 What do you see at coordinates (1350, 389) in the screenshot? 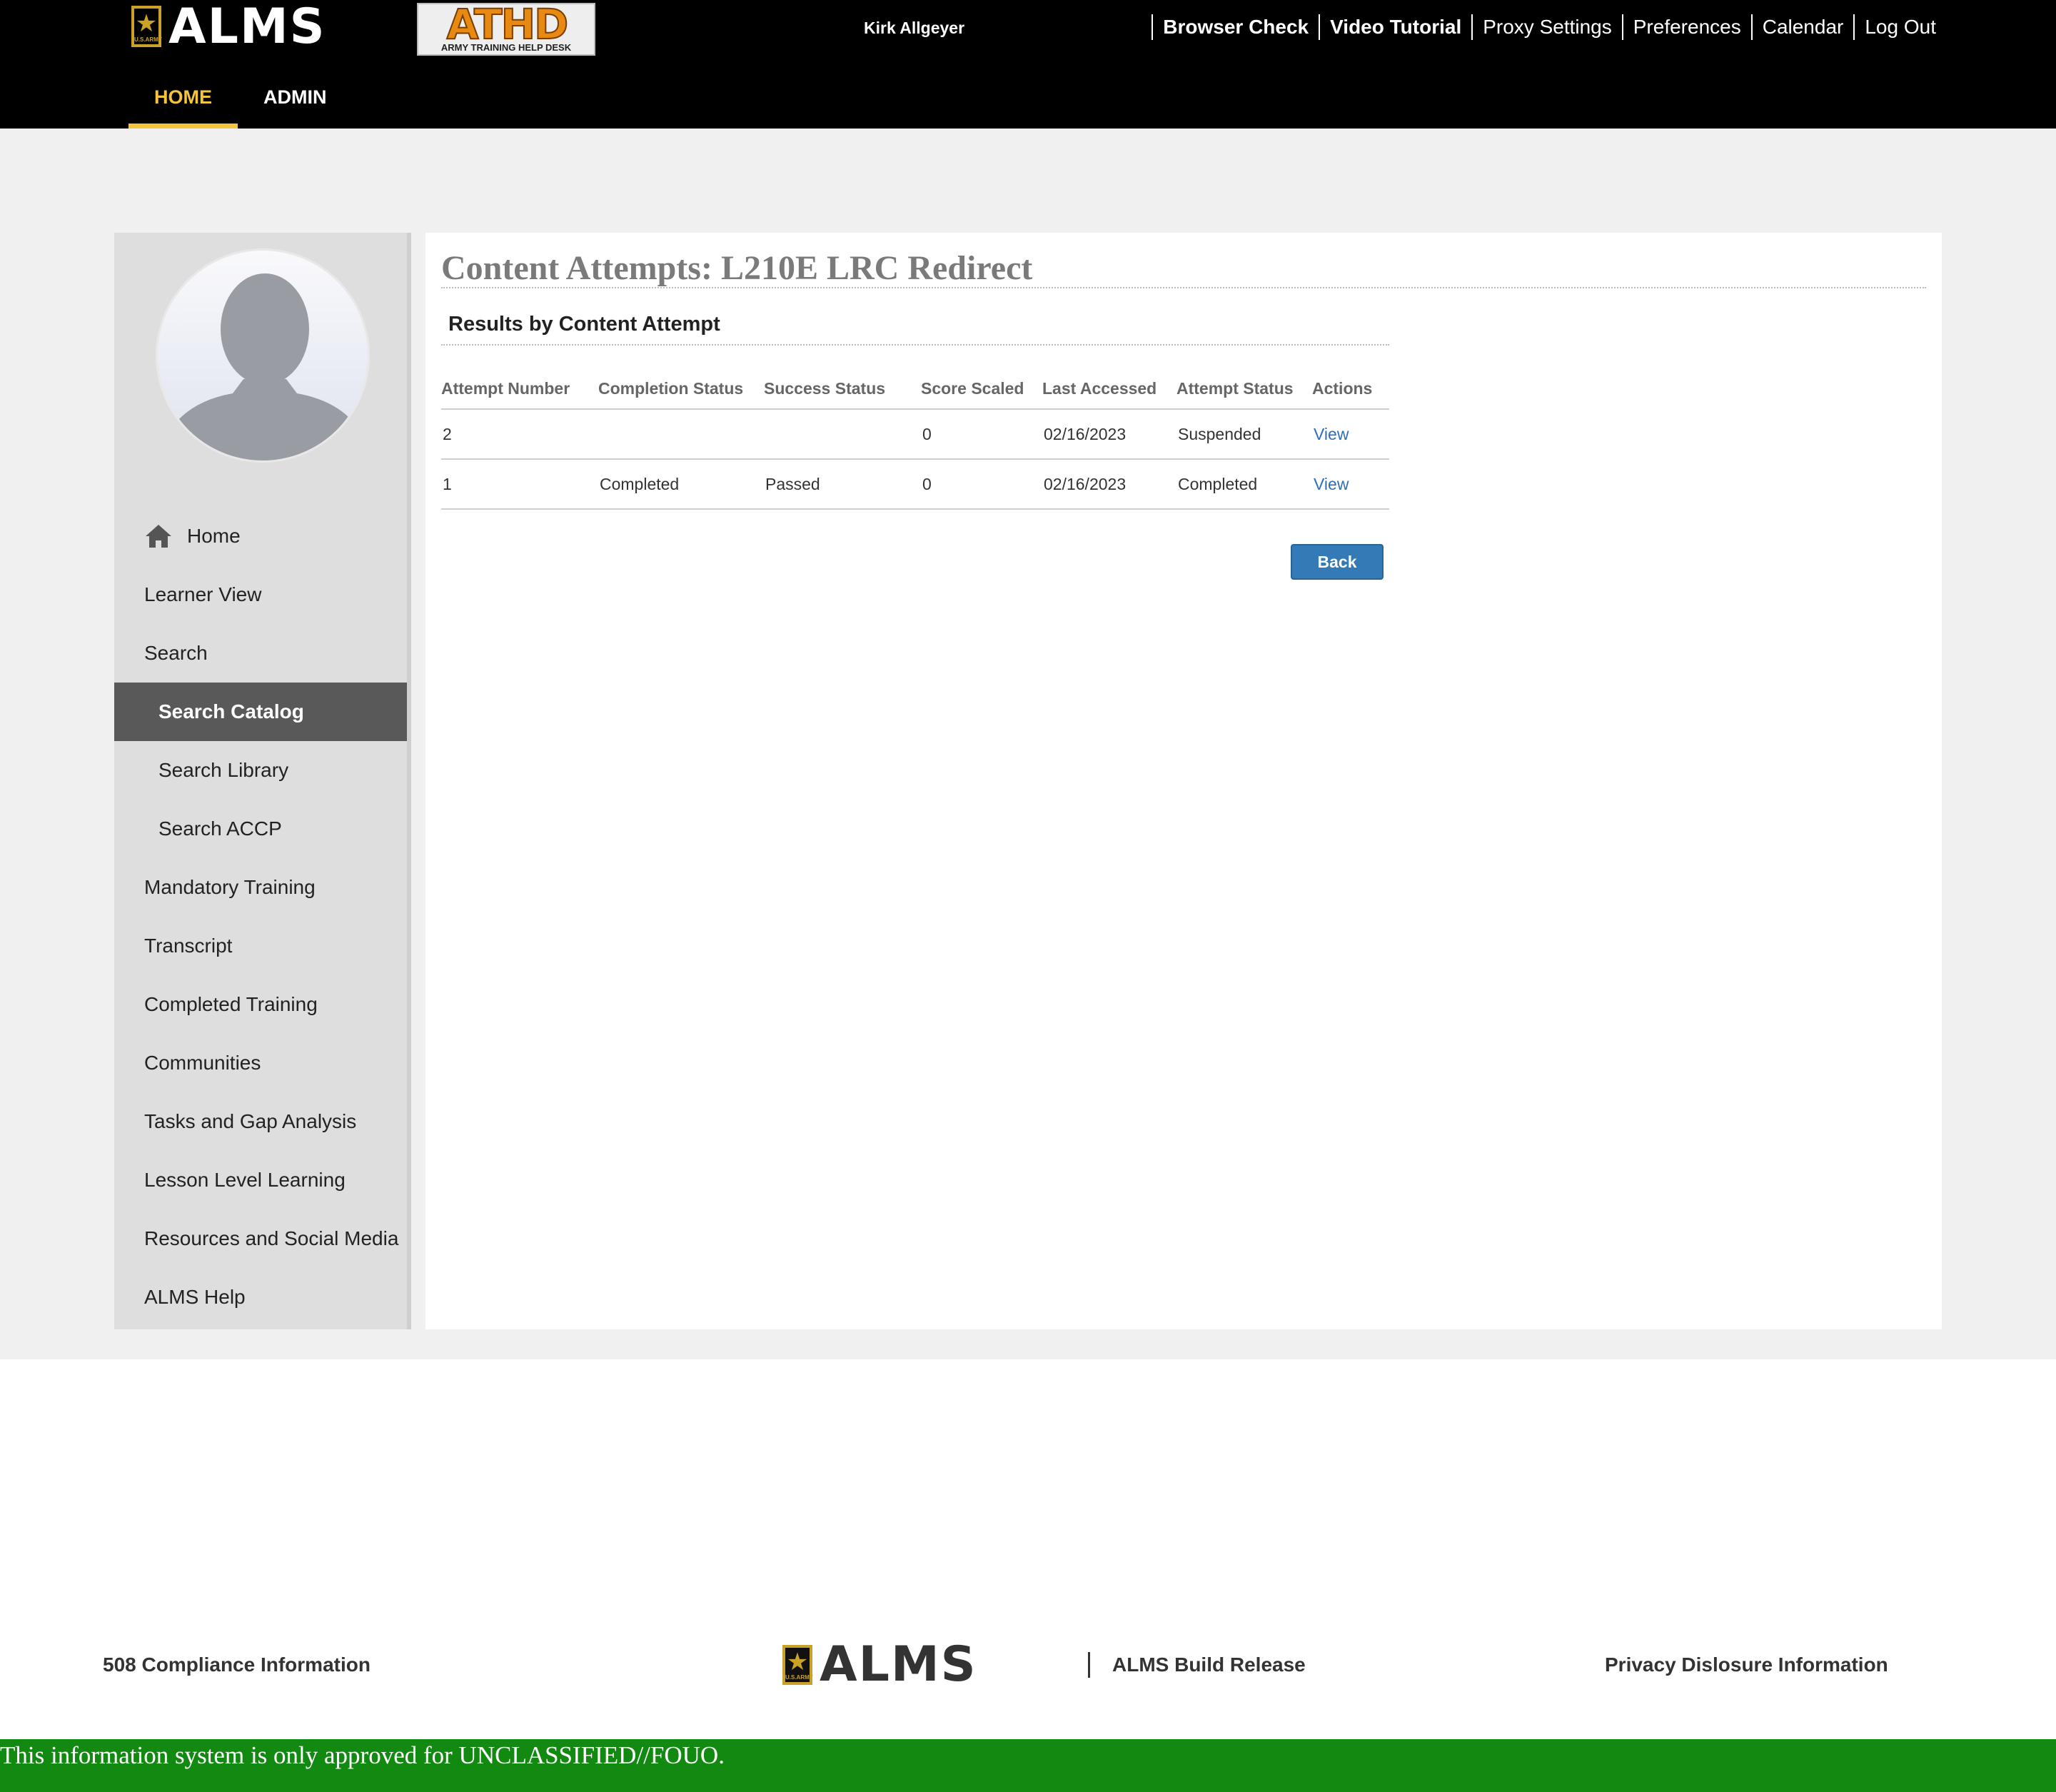
I see `column-header: Actions` at bounding box center [1350, 389].